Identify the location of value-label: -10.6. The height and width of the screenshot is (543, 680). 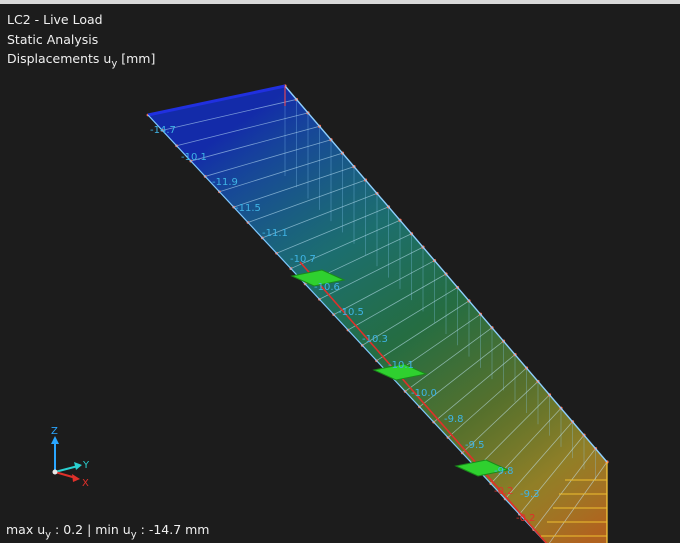
(327, 287).